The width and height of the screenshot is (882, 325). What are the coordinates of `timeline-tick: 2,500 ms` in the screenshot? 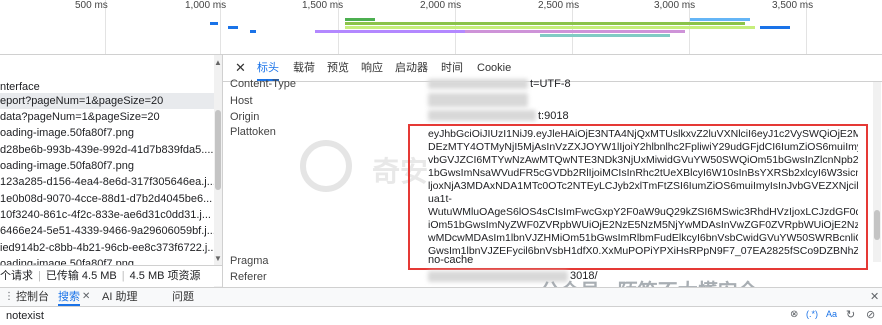 It's located at (559, 5).